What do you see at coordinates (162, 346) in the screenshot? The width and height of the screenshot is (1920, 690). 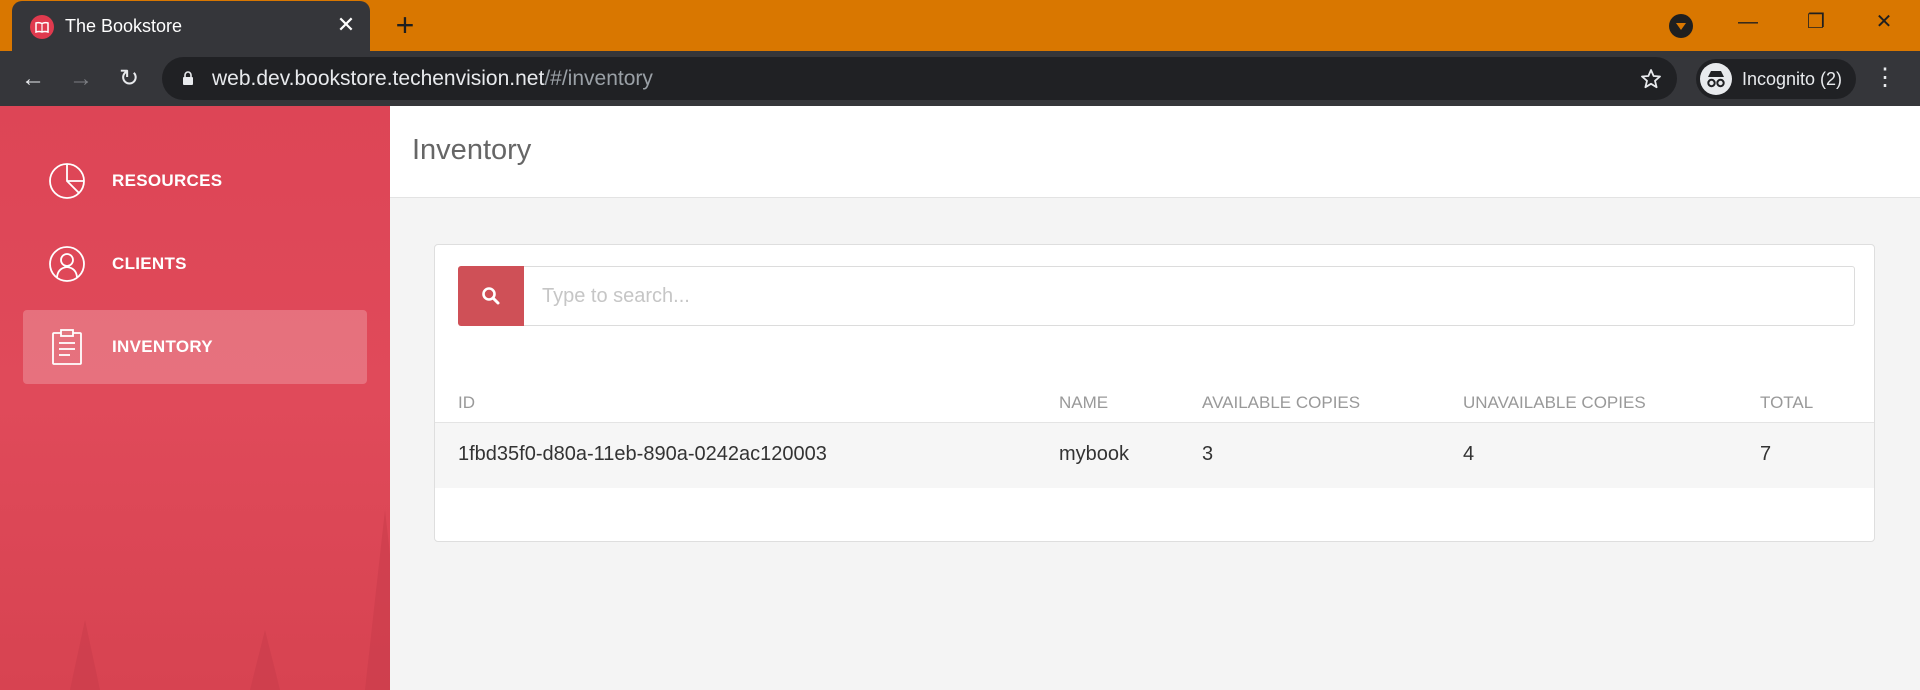 I see `sidebar-item-label: INVENTORY` at bounding box center [162, 346].